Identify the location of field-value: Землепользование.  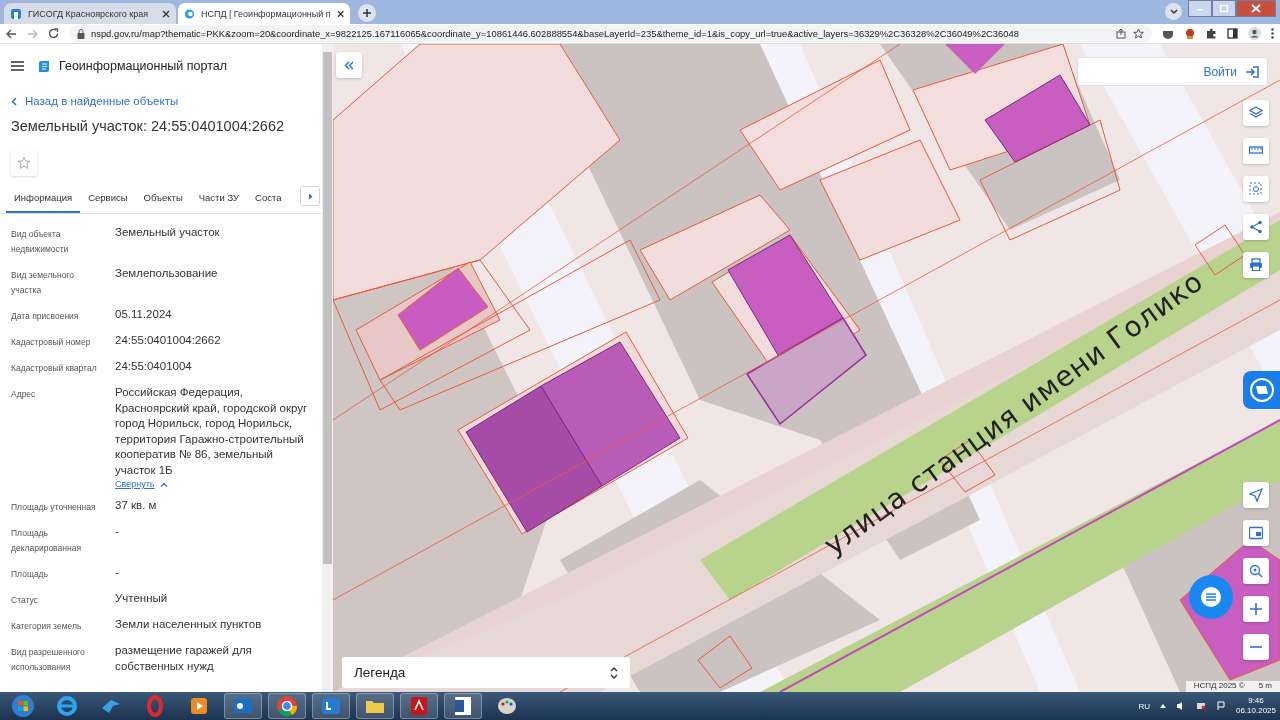
(166, 273).